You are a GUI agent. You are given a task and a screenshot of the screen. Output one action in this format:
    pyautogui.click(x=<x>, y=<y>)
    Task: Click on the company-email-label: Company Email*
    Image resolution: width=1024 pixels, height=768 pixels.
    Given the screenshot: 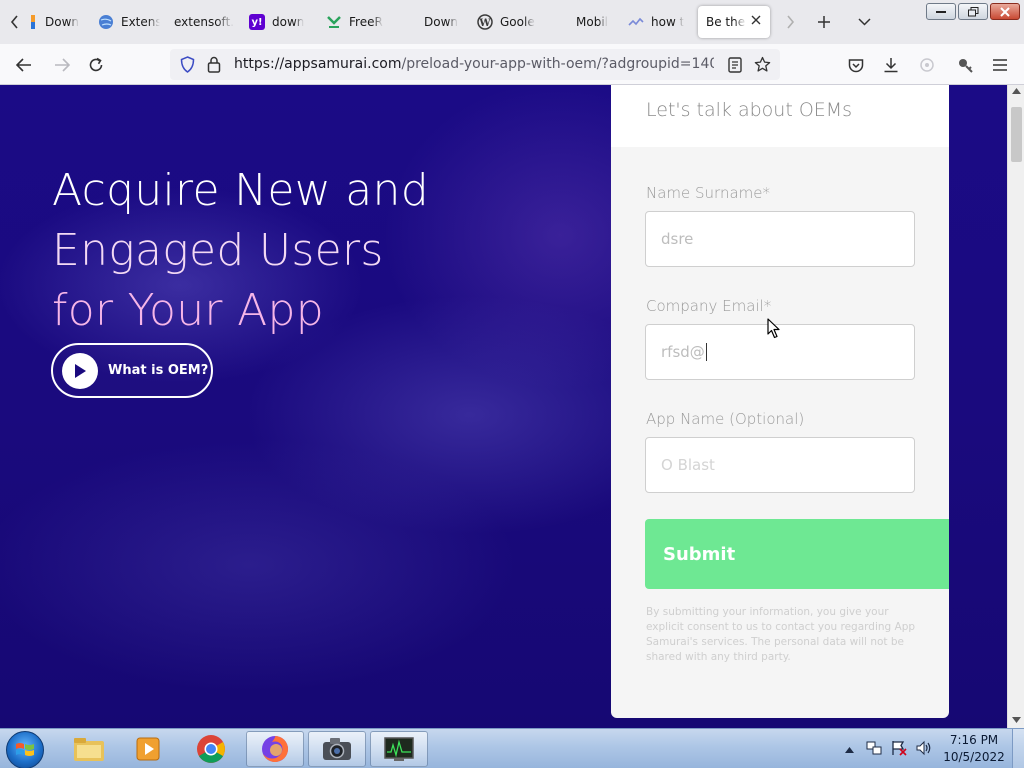 What is the action you would take?
    pyautogui.click(x=709, y=306)
    